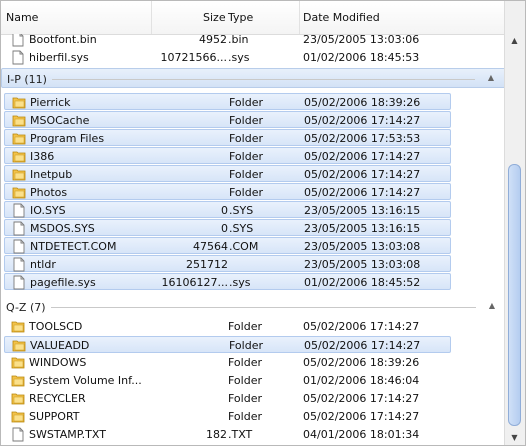 The image size is (526, 446). I want to click on file-size: 182, so click(216, 434).